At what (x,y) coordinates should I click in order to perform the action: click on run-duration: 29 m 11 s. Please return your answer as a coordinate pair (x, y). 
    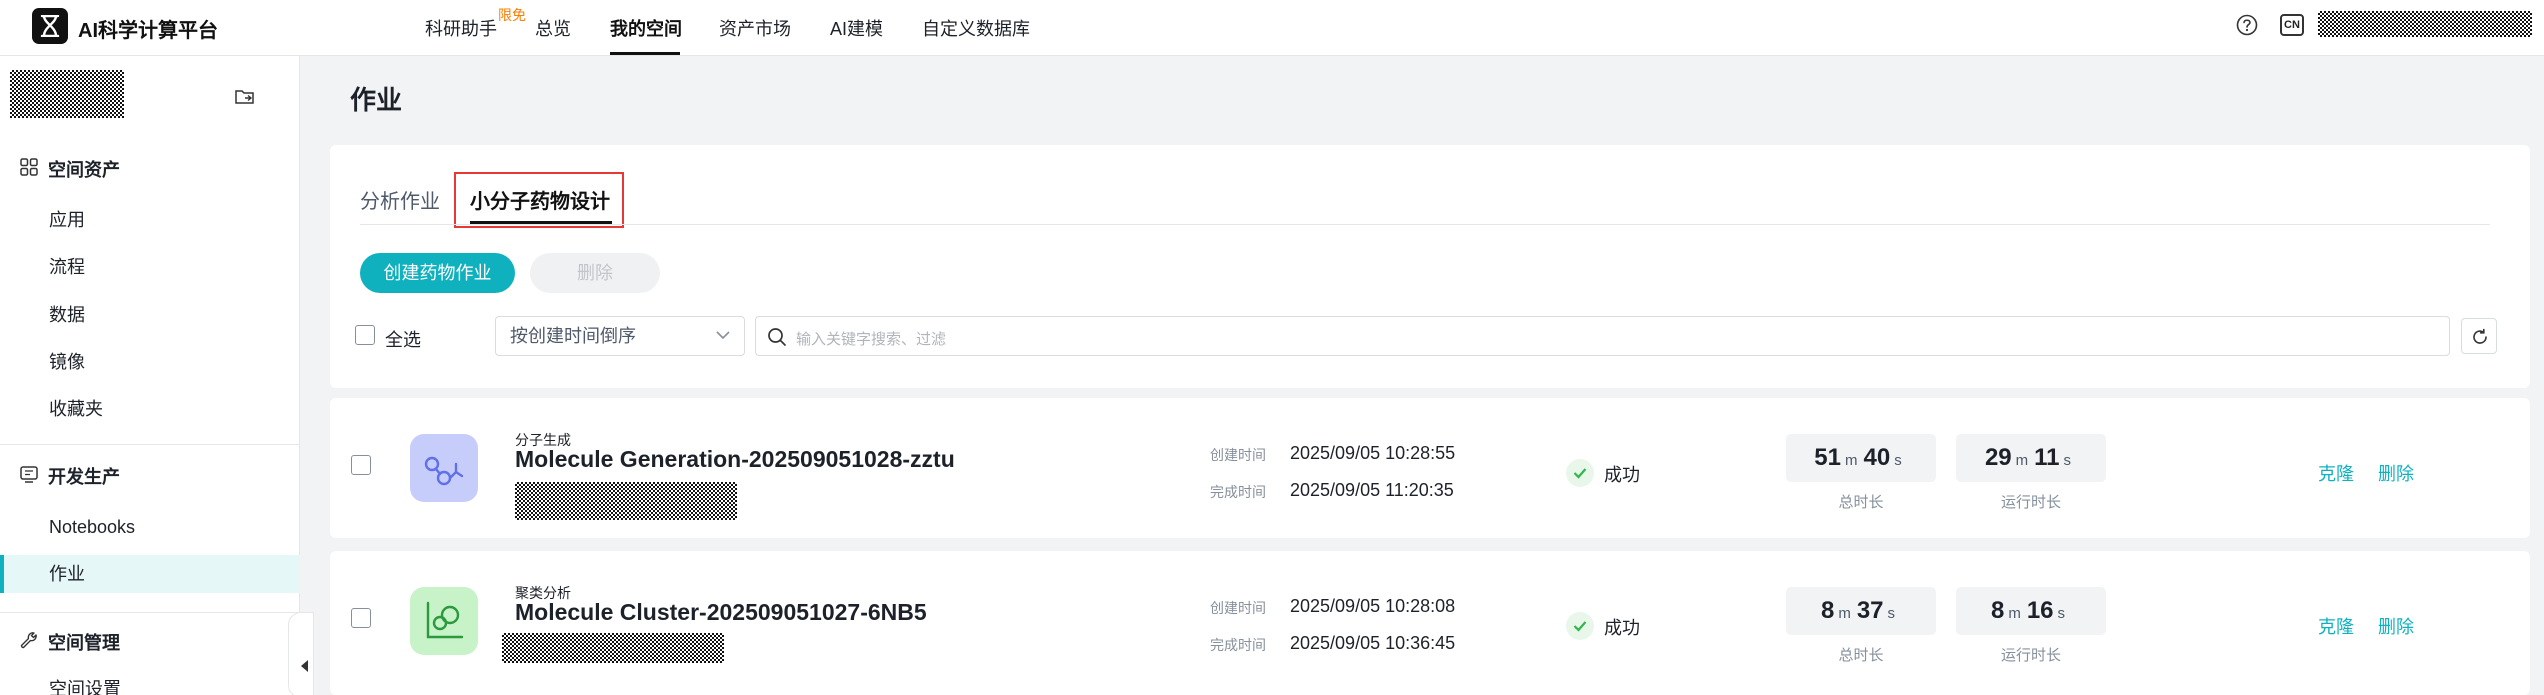
    Looking at the image, I should click on (2031, 458).